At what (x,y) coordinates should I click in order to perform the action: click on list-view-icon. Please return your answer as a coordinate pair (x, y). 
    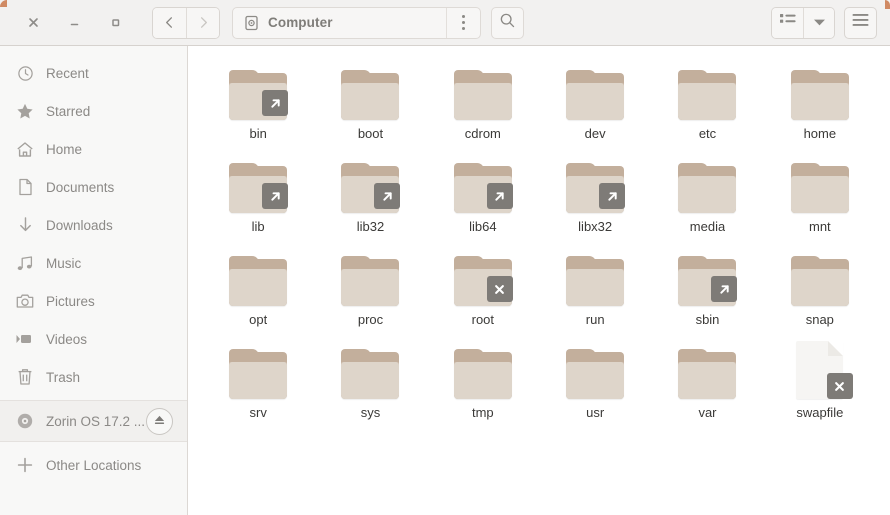
    Looking at the image, I should click on (787, 22).